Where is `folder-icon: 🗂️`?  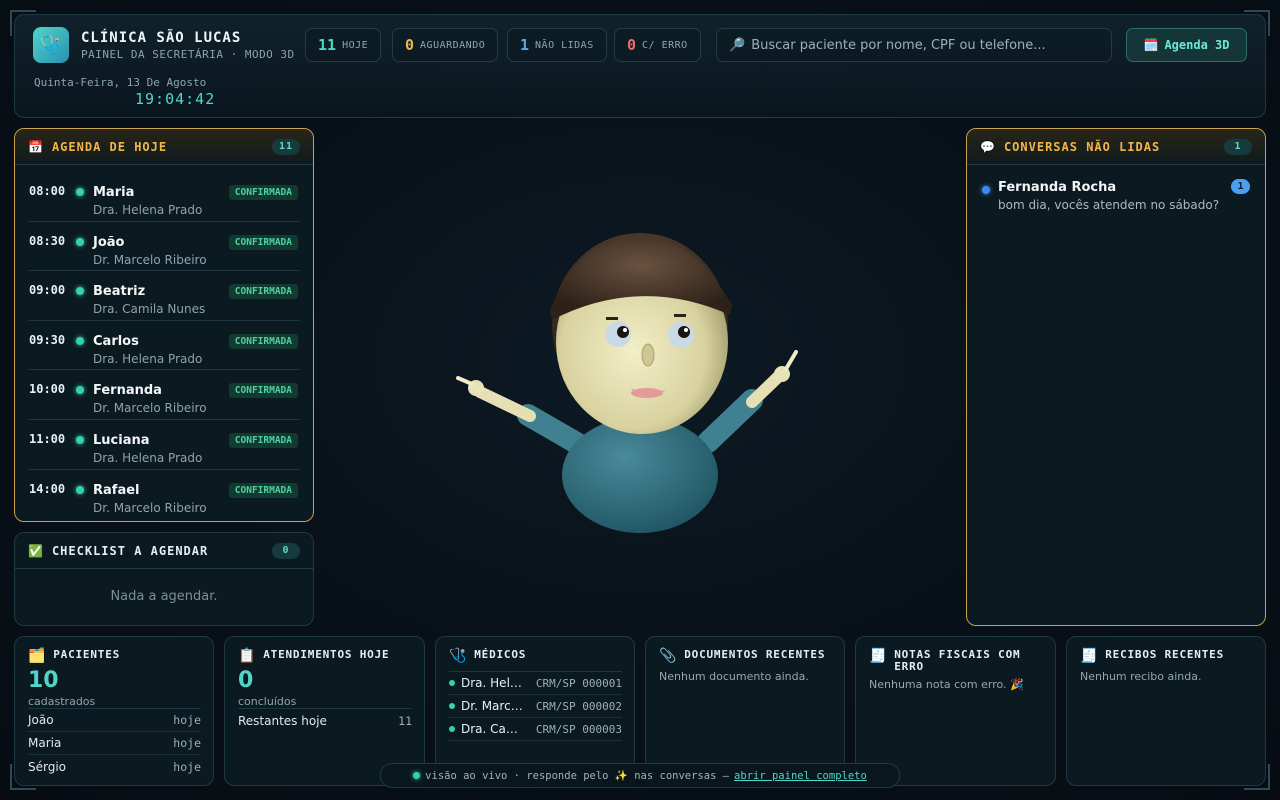 folder-icon: 🗂️ is located at coordinates (37, 656).